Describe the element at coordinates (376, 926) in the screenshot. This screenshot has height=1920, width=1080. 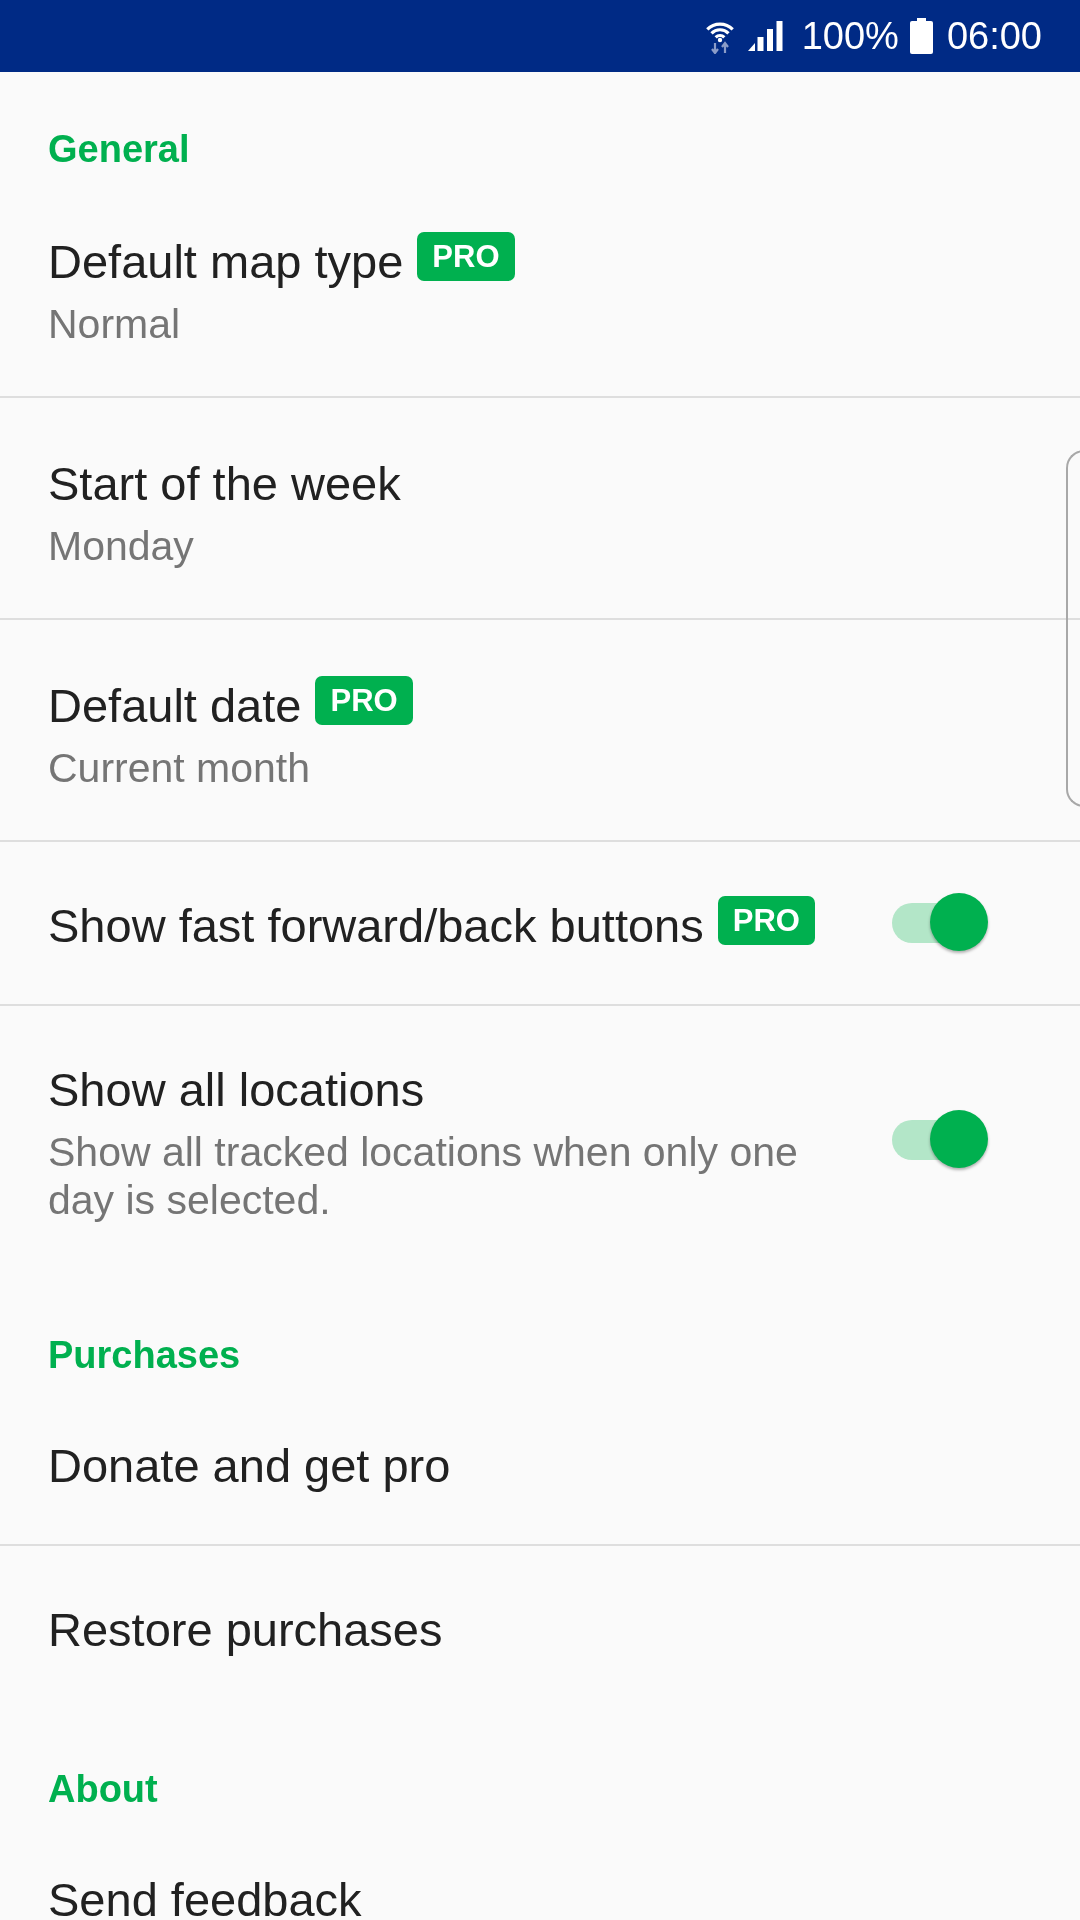
I see `setting-title: Show fast forward/back buttons` at that location.